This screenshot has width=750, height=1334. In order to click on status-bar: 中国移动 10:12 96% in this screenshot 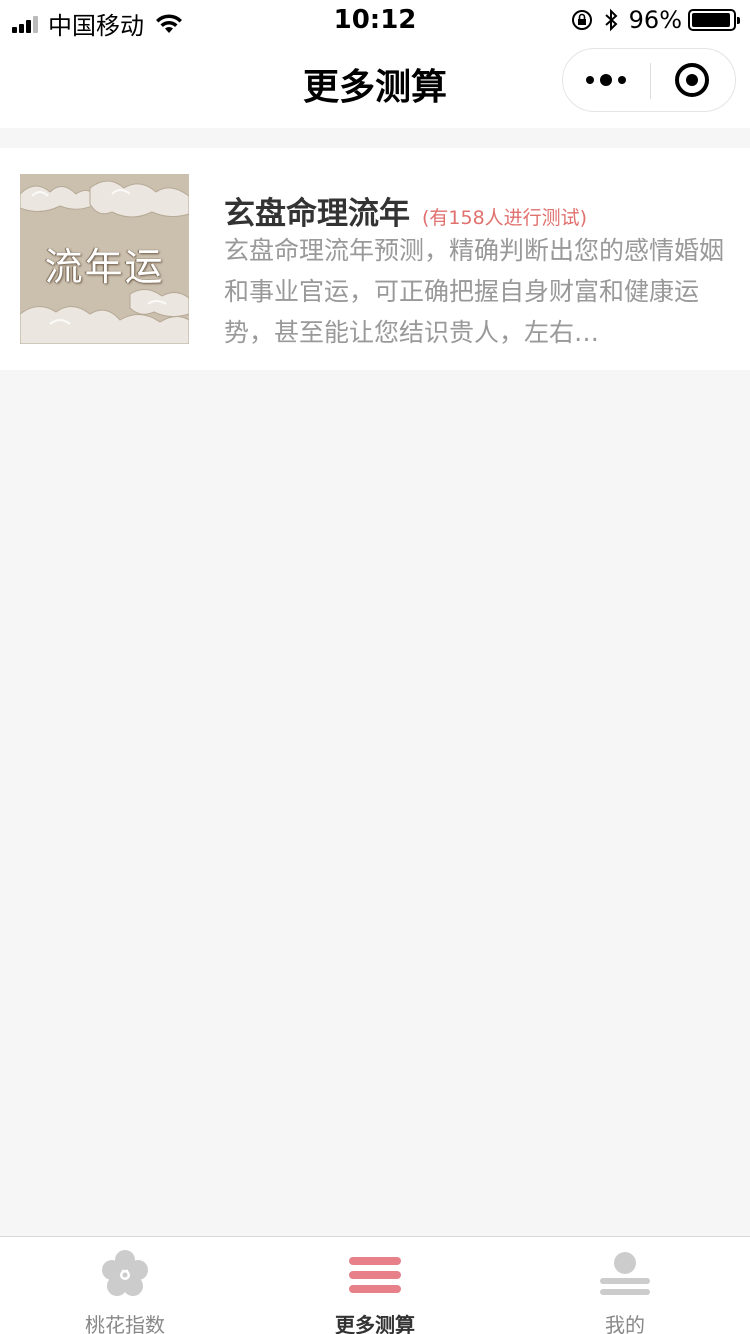, I will do `click(375, 20)`.